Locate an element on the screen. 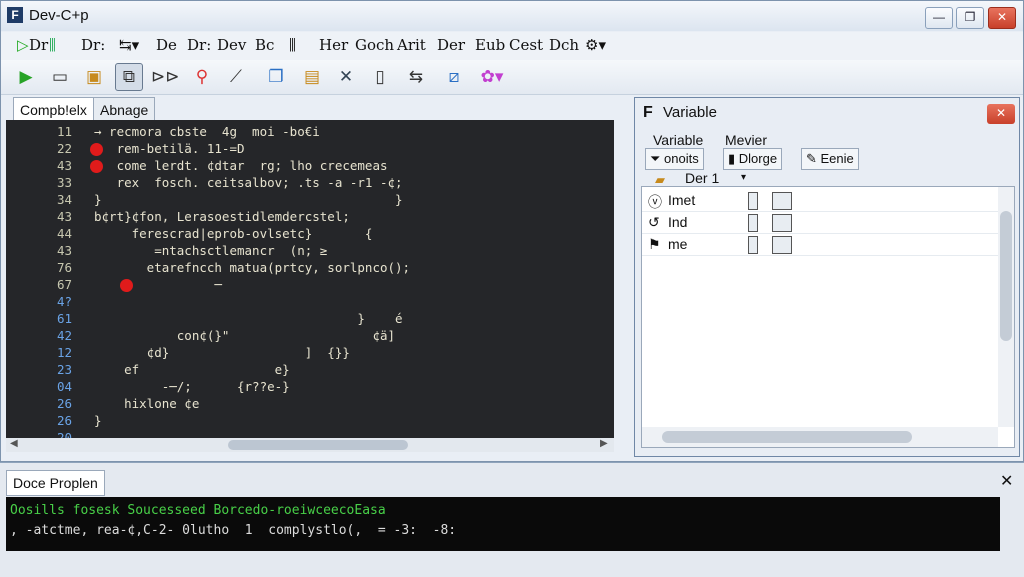 The width and height of the screenshot is (1024, 577). line-number: 42 is located at coordinates (64, 335).